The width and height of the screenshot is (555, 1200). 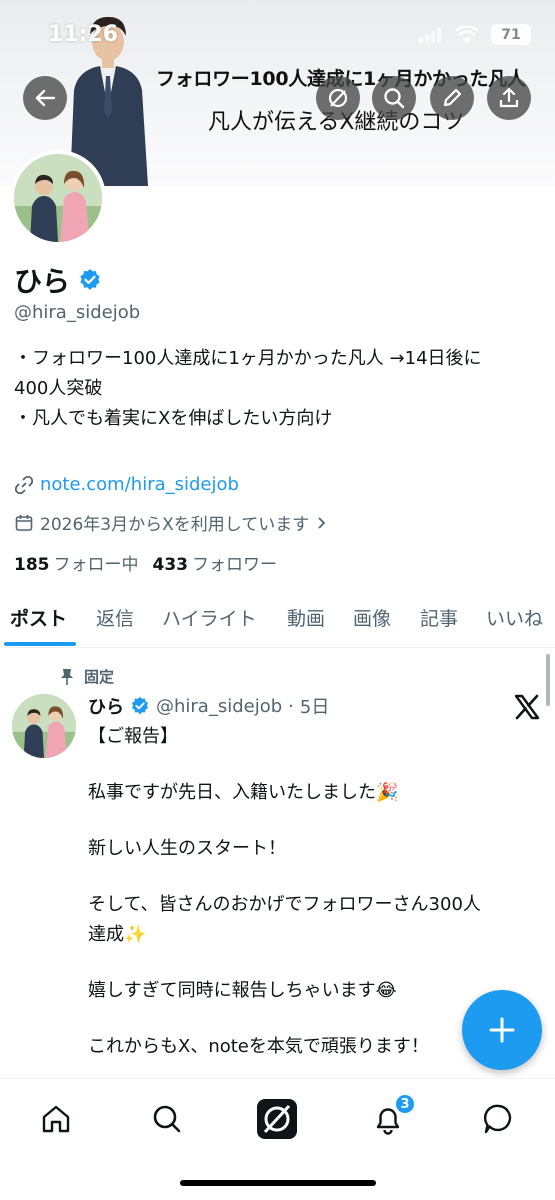 I want to click on x-logo-icon, so click(x=527, y=707).